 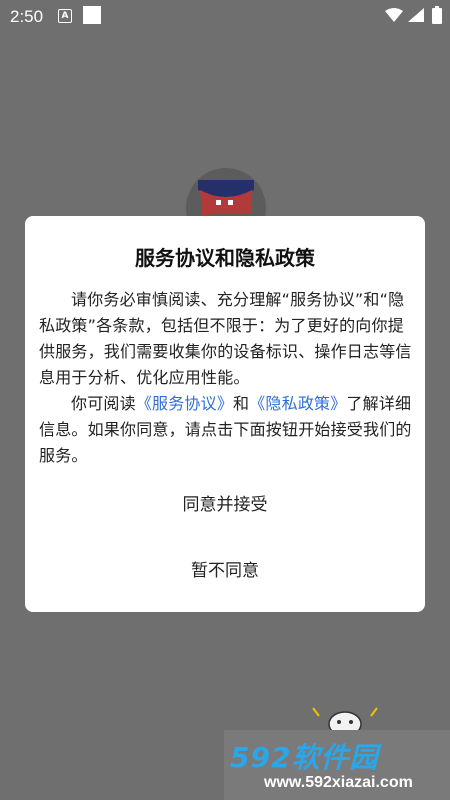 I want to click on wifi-icon, so click(x=394, y=15).